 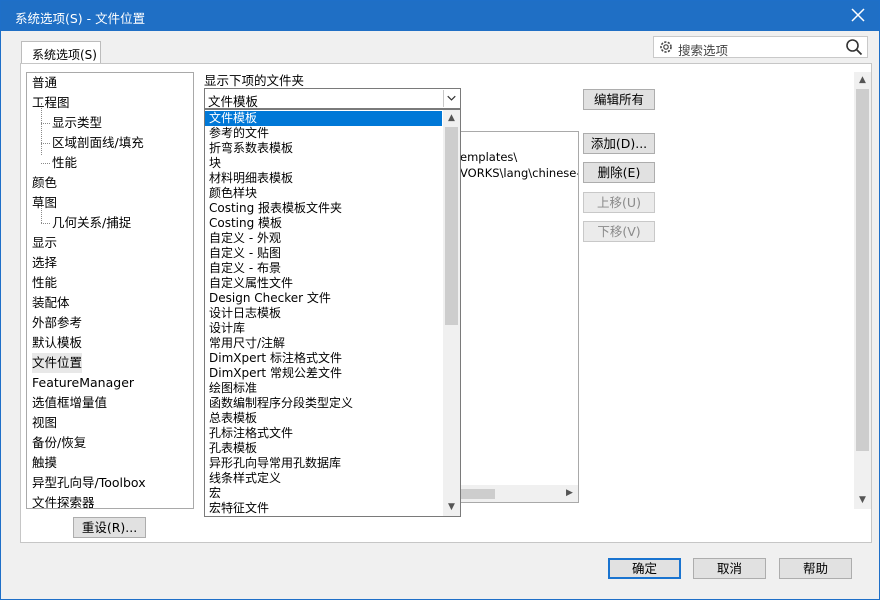 What do you see at coordinates (275, 208) in the screenshot?
I see `dropdown-option: Costing 报表模板文件夹` at bounding box center [275, 208].